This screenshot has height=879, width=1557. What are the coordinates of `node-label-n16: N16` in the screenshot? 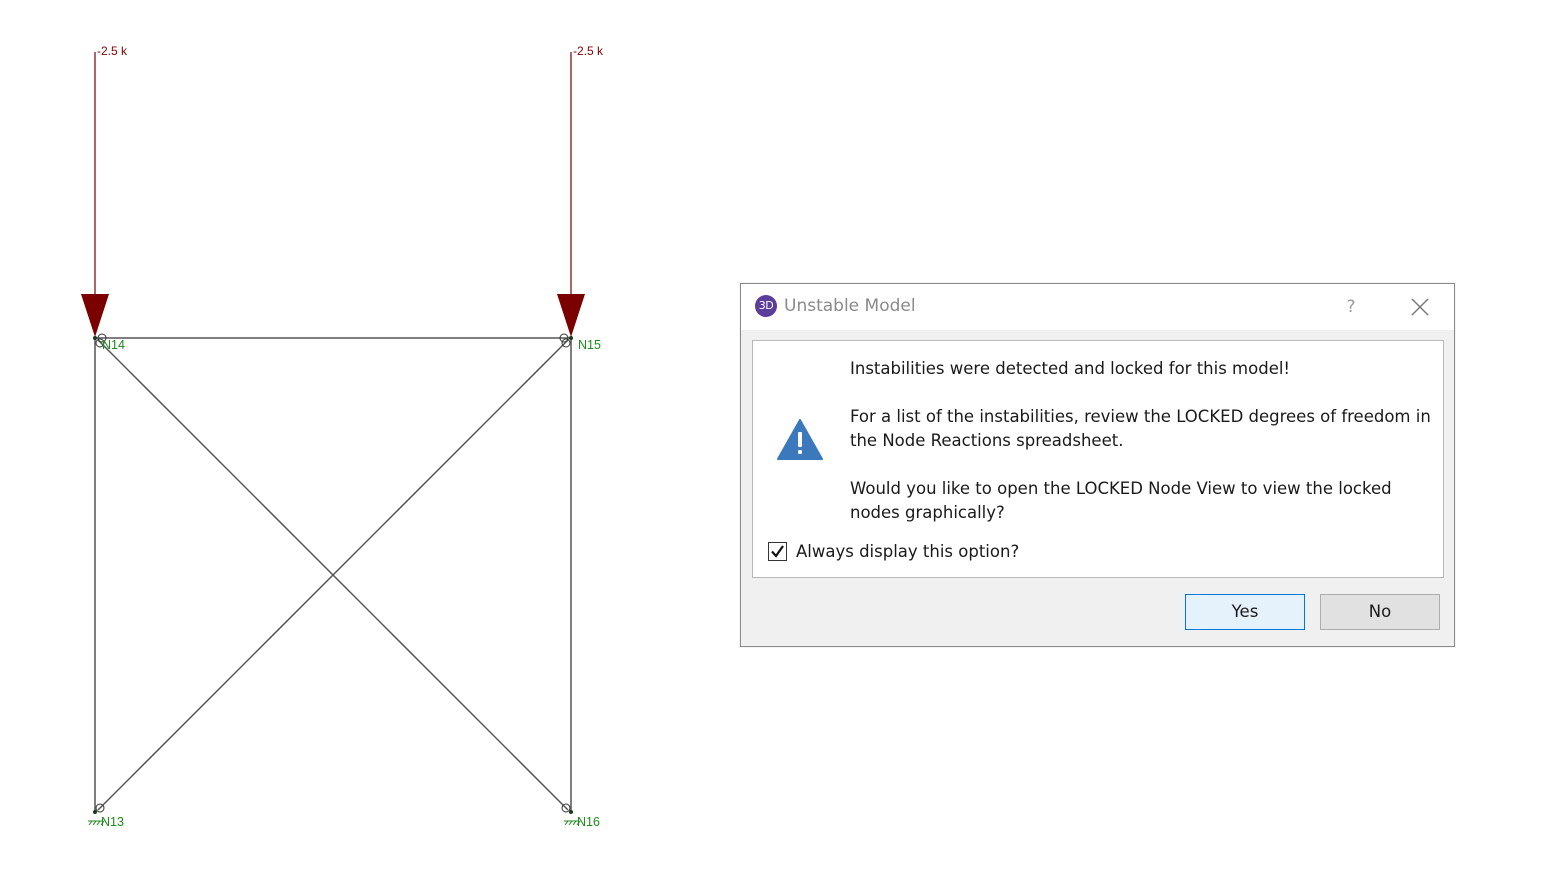 It's located at (588, 822).